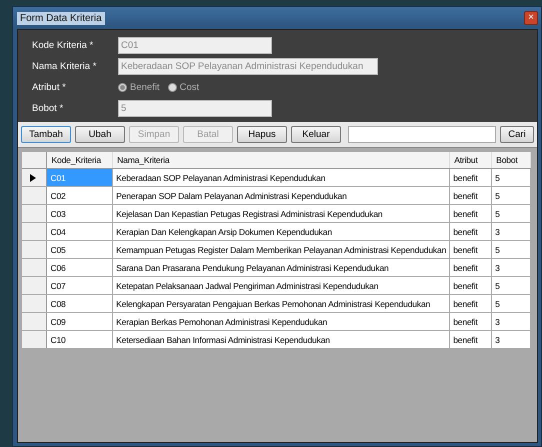 Image resolution: width=542 pixels, height=447 pixels. What do you see at coordinates (281, 195) in the screenshot?
I see `table-cell: Penerapan SOP Dalam Pelayanan Administrasi Kependudukan` at bounding box center [281, 195].